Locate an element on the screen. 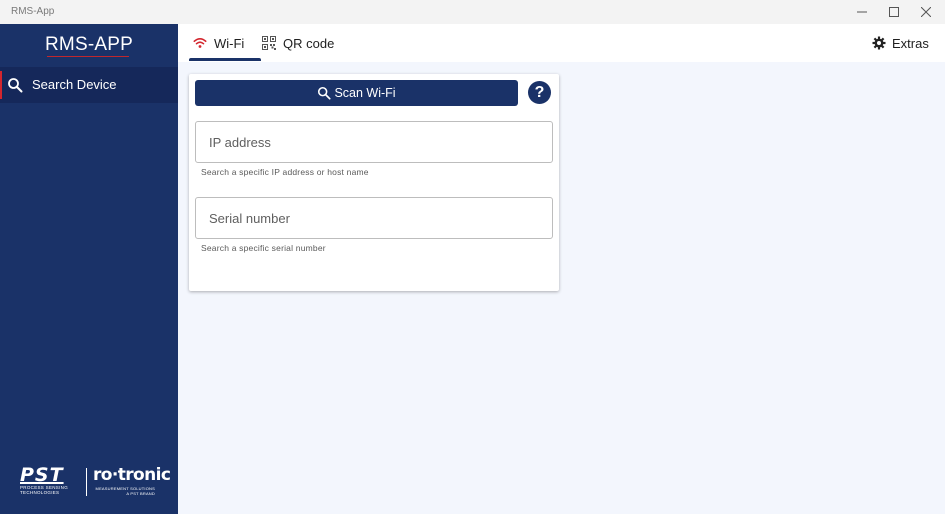  rotronic-logo-line2: A PST BRAND is located at coordinates (140, 493).